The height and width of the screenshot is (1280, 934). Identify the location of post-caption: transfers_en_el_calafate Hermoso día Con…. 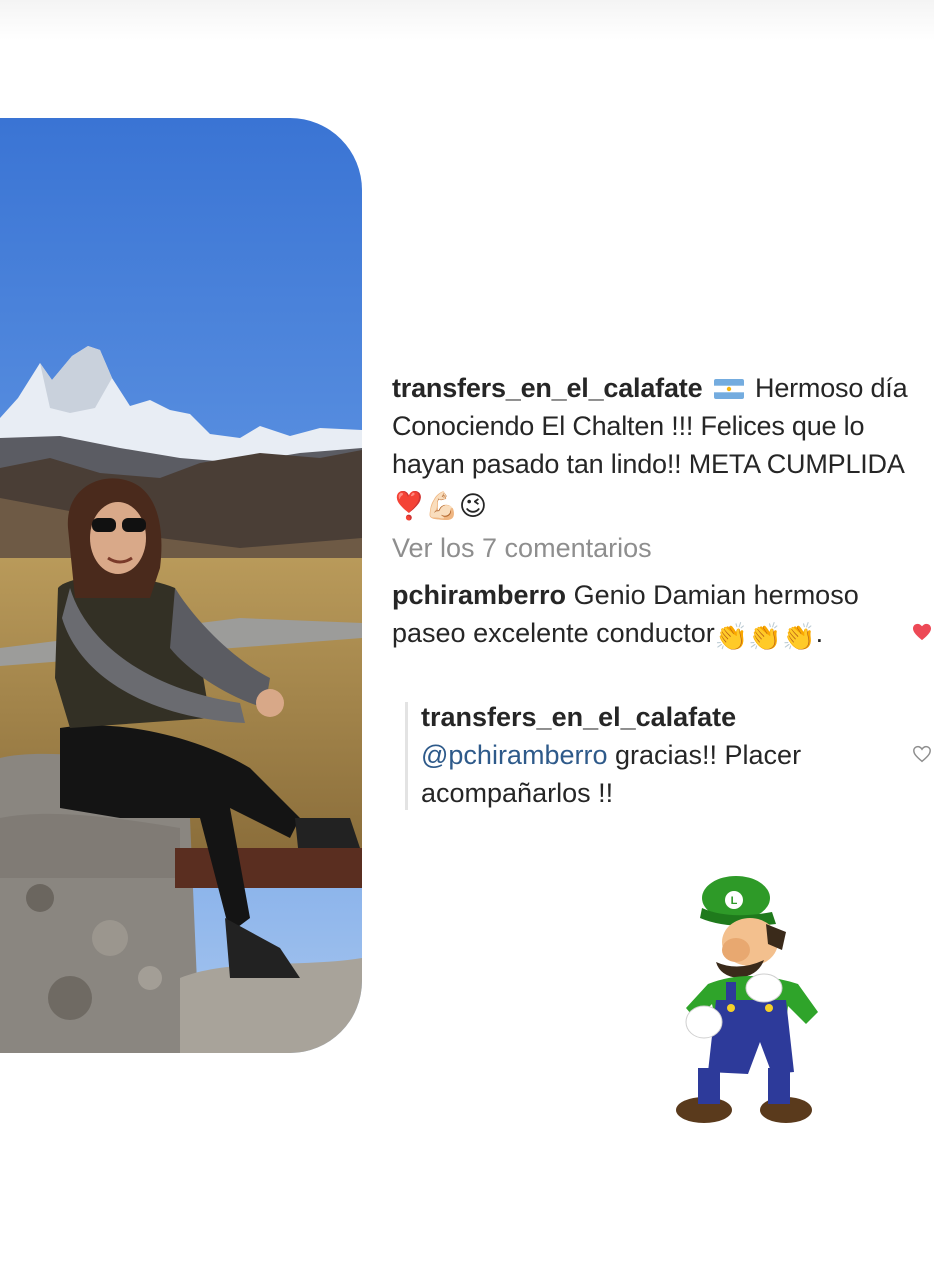
(659, 447).